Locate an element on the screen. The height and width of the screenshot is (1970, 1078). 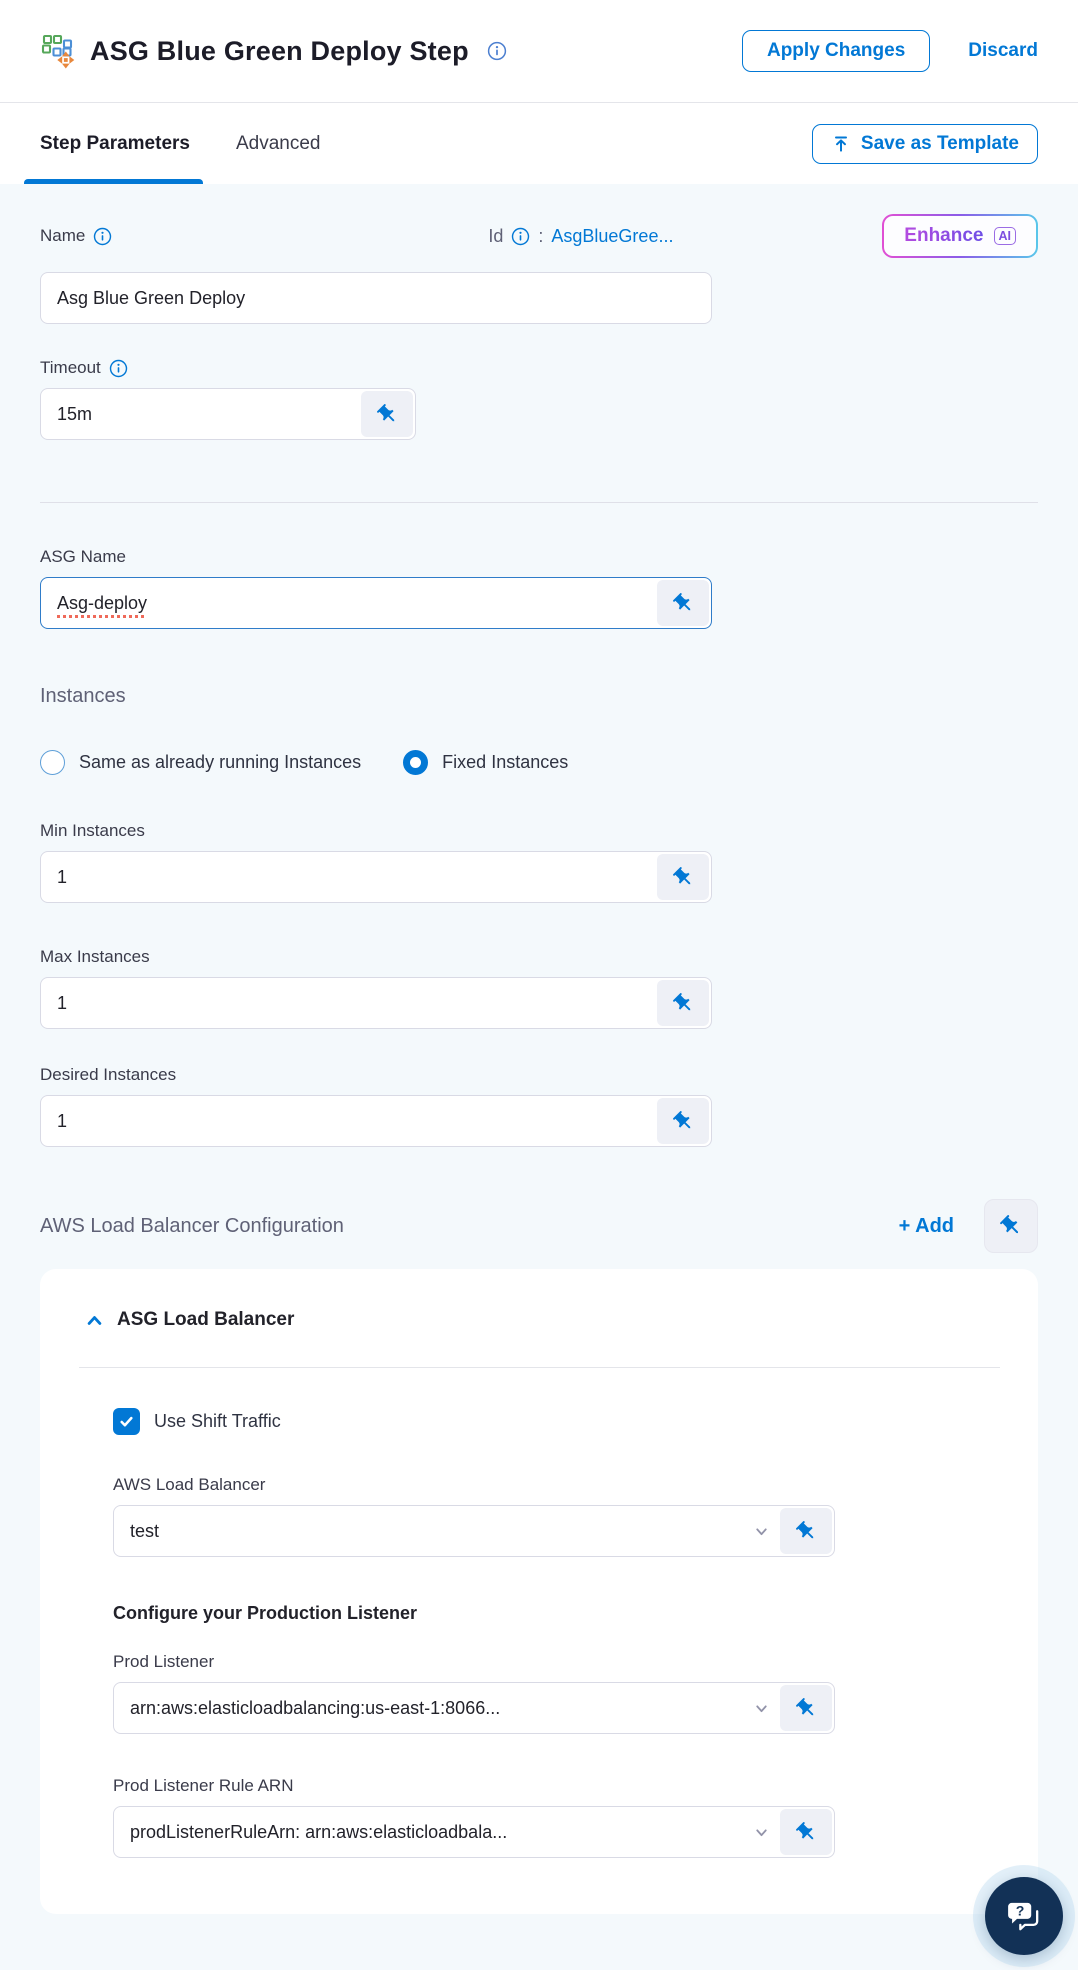
lb-config-pin-toggle is located at coordinates (1011, 1226).